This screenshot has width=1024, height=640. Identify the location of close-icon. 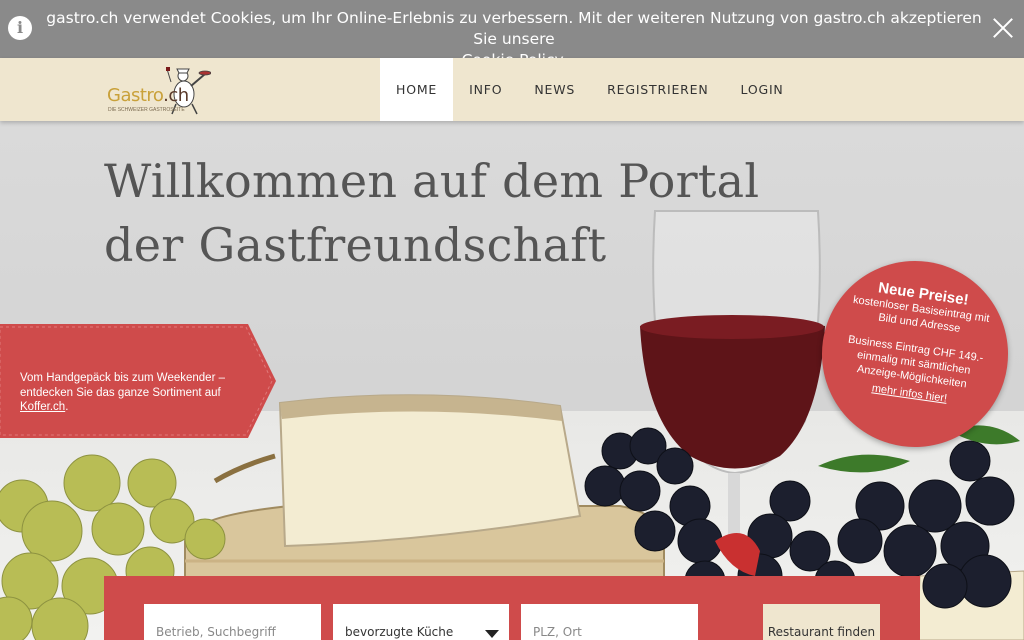
(1003, 28).